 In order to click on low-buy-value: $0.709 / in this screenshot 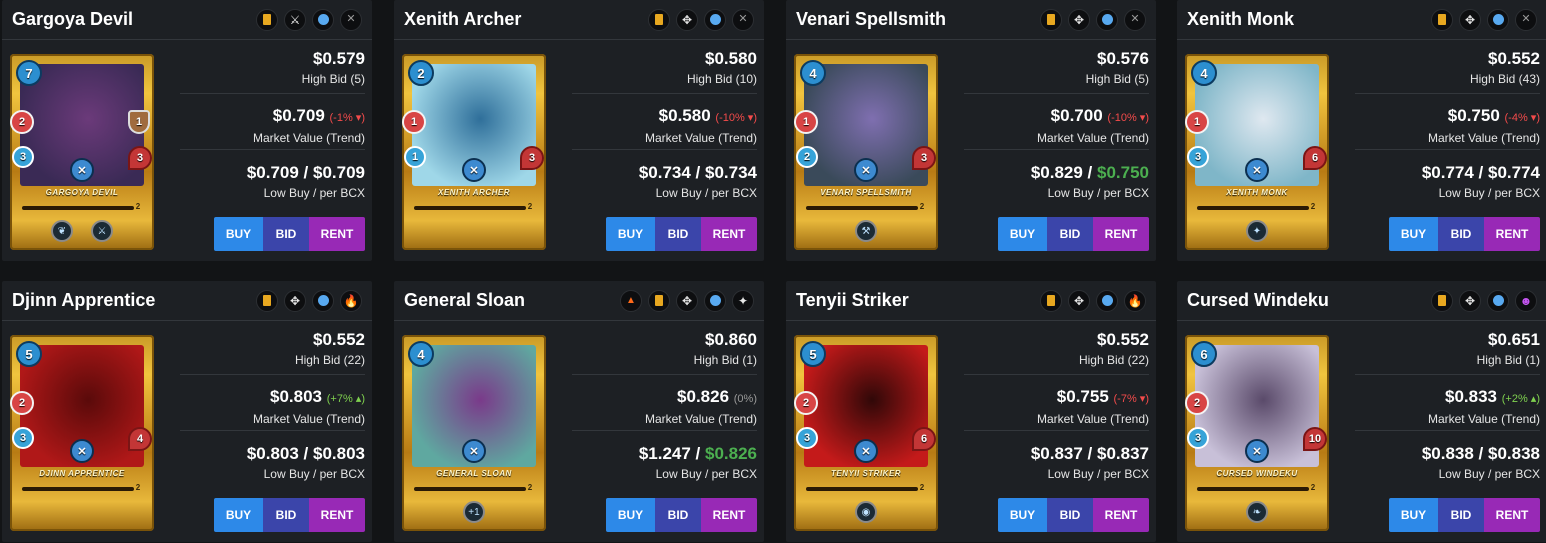, I will do `click(279, 172)`.